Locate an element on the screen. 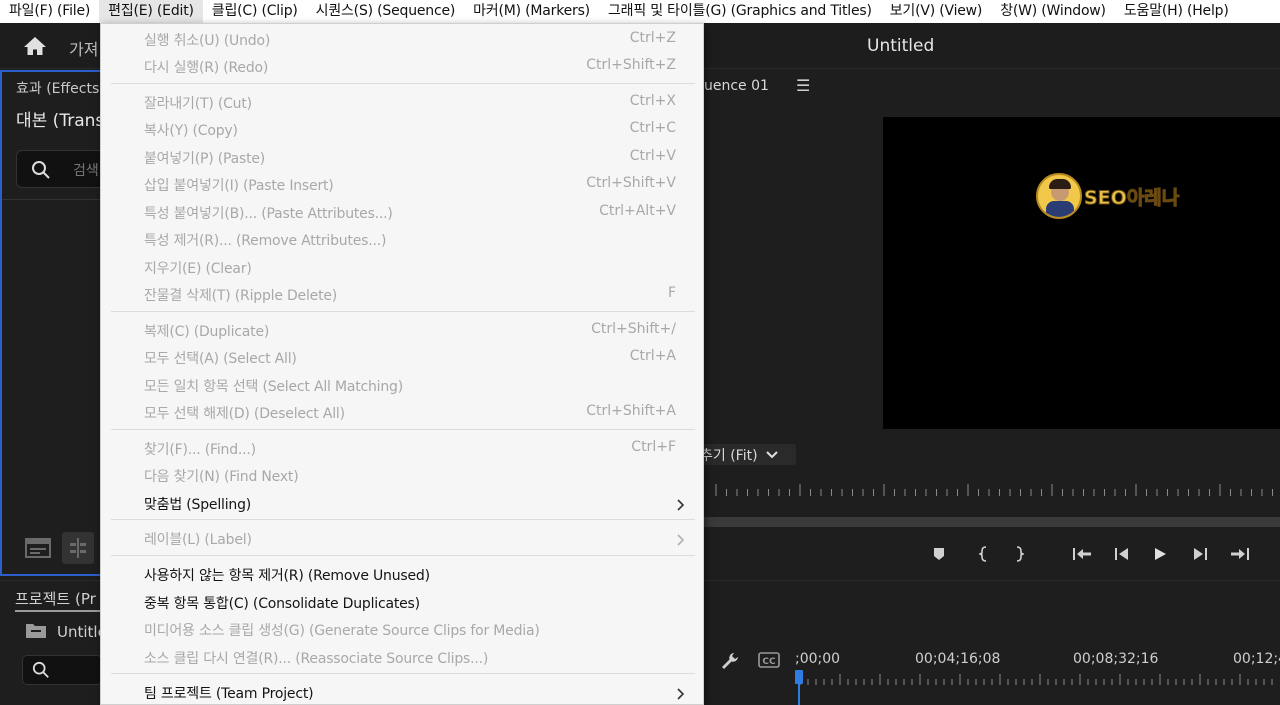  menu-item-remove-unused: 사용하지 않는 항목 제거(R) (Remove Unused) is located at coordinates (402, 574).